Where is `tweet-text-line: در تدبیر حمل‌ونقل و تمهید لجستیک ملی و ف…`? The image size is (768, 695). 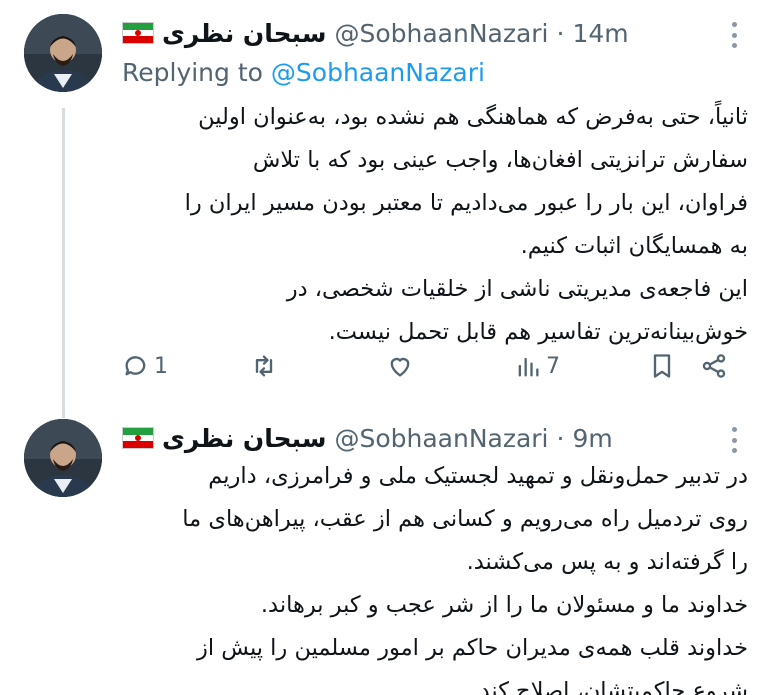 tweet-text-line: در تدبیر حمل‌ونقل و تمهید لجستیک ملی و ف… is located at coordinates (478, 476).